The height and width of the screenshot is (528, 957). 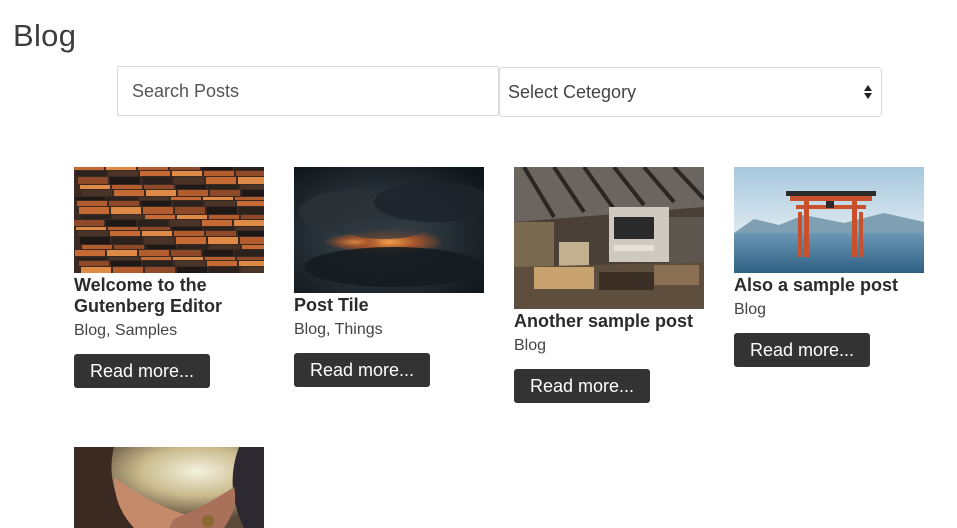 I want to click on post-card, so click(x=169, y=487).